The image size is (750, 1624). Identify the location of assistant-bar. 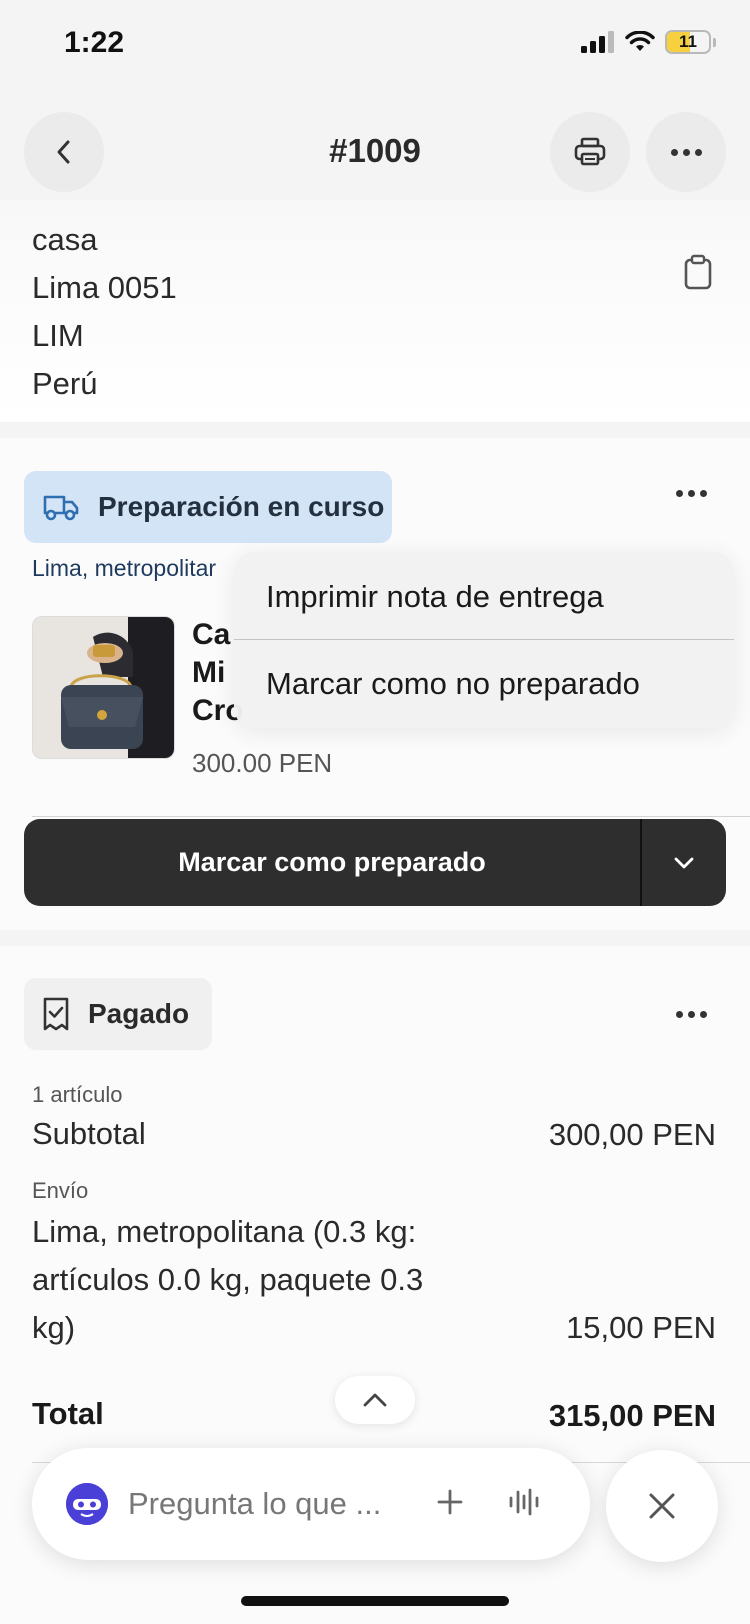
(311, 1504).